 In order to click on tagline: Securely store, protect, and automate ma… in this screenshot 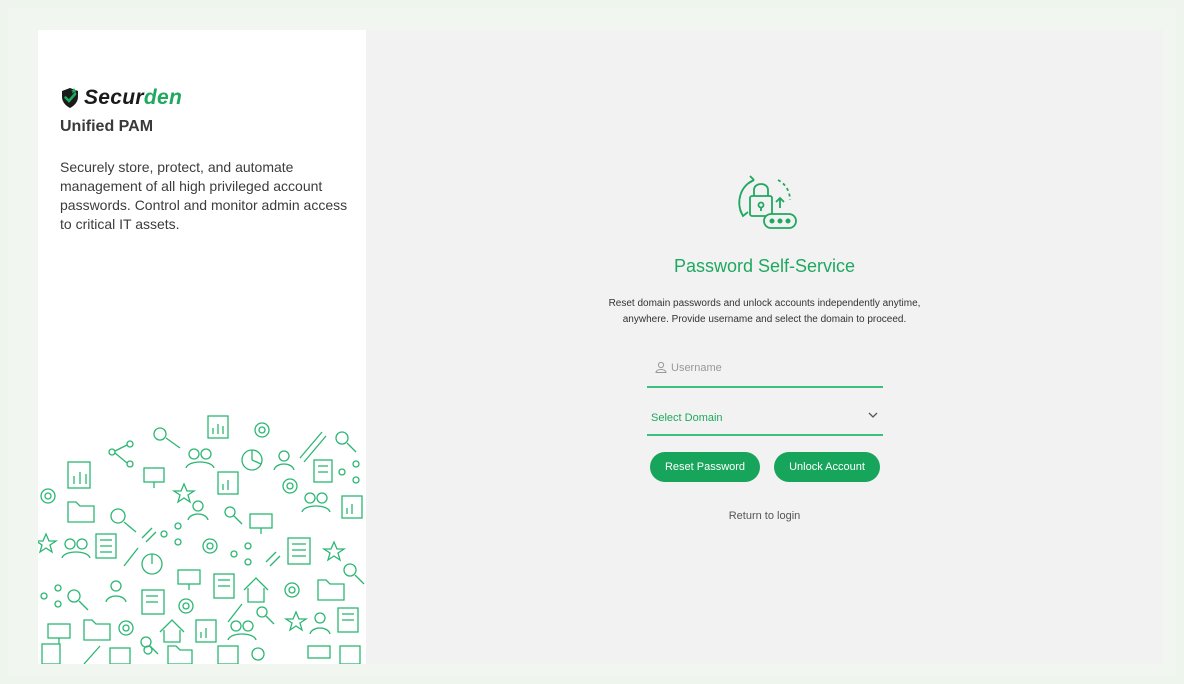, I will do `click(204, 195)`.